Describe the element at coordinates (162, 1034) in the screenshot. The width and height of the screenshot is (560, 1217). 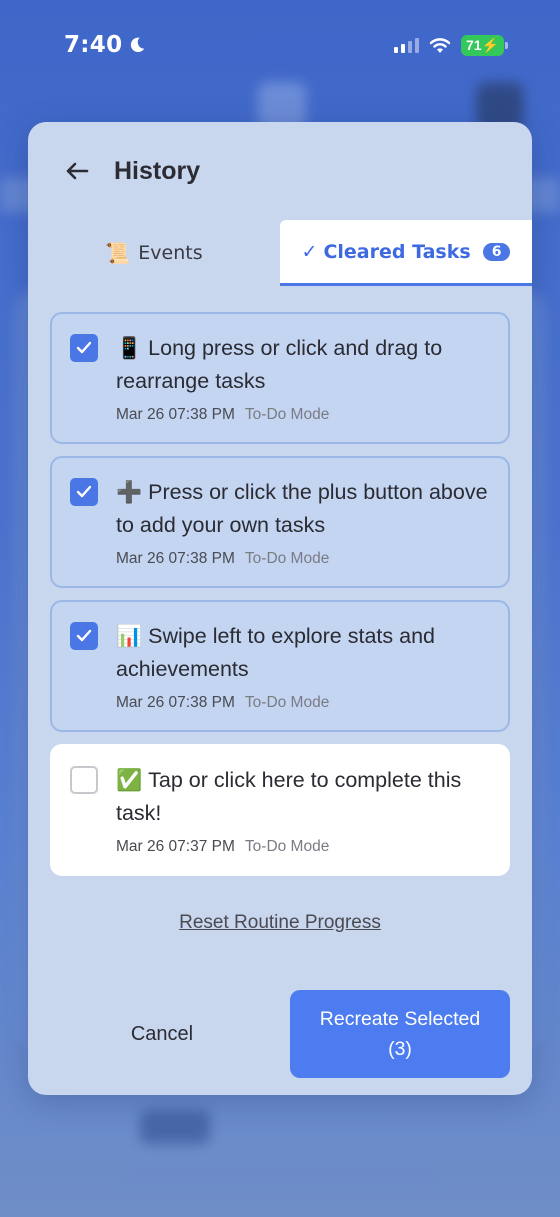
I see `cancel-button: Cancel` at that location.